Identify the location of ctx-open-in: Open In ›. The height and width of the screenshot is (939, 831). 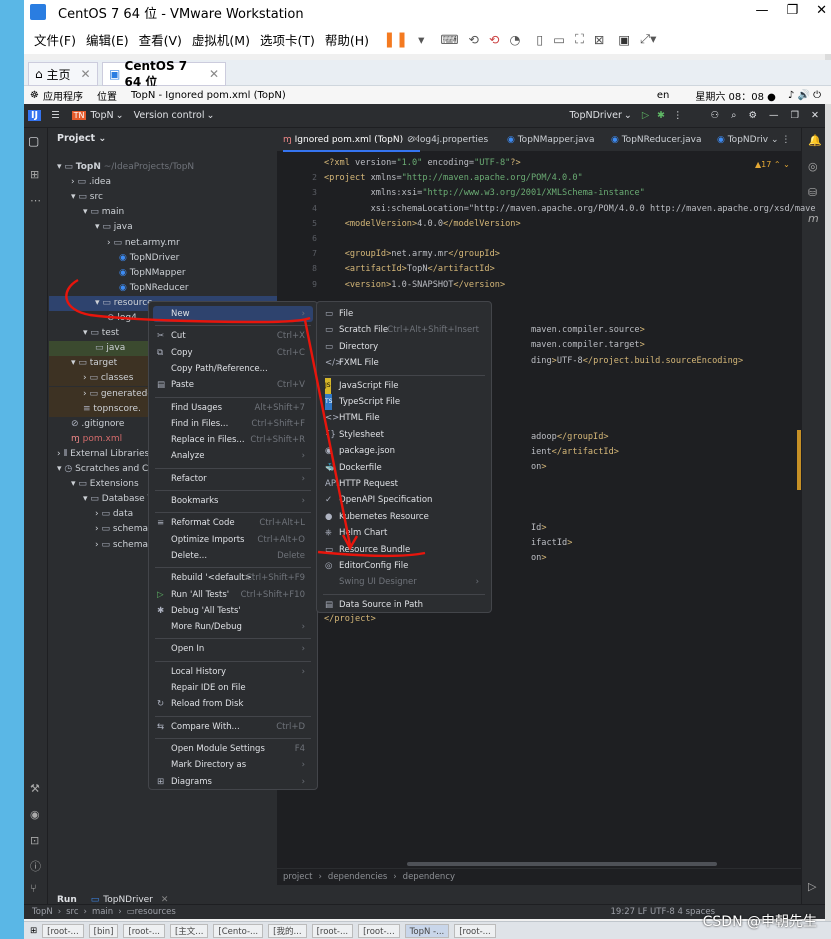
(233, 649).